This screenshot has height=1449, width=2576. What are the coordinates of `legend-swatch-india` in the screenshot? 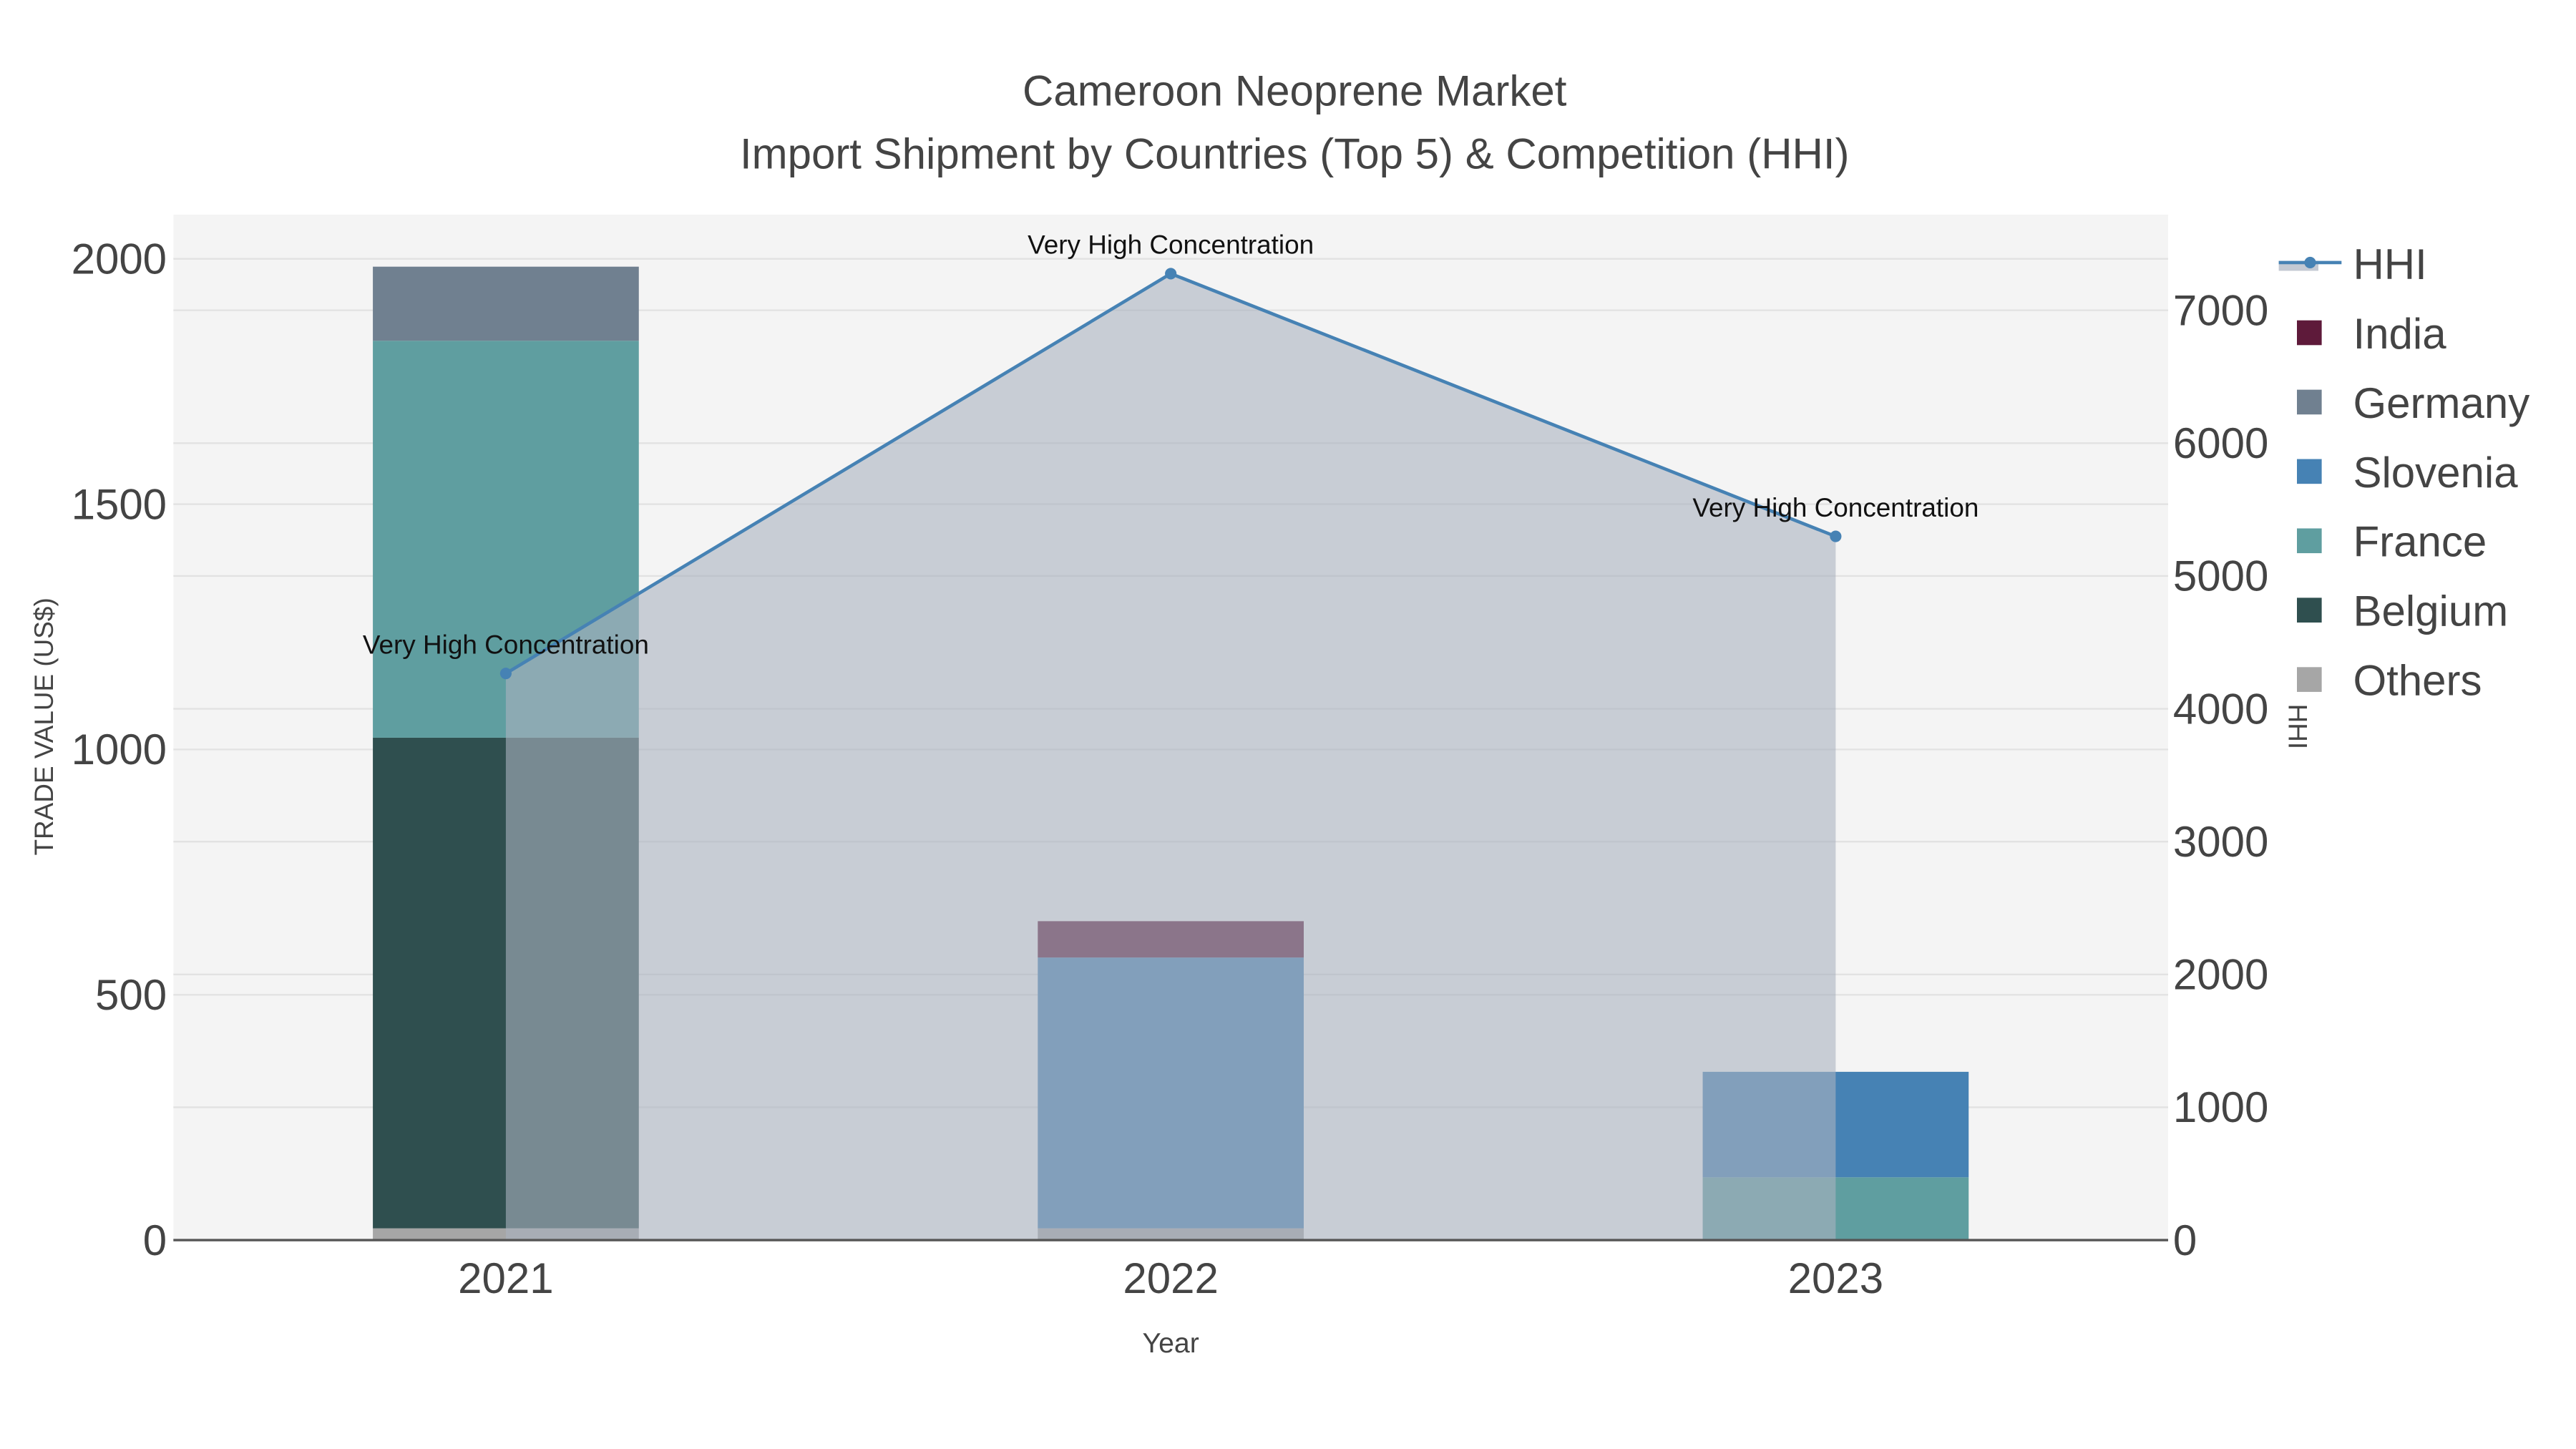 It's located at (2309, 333).